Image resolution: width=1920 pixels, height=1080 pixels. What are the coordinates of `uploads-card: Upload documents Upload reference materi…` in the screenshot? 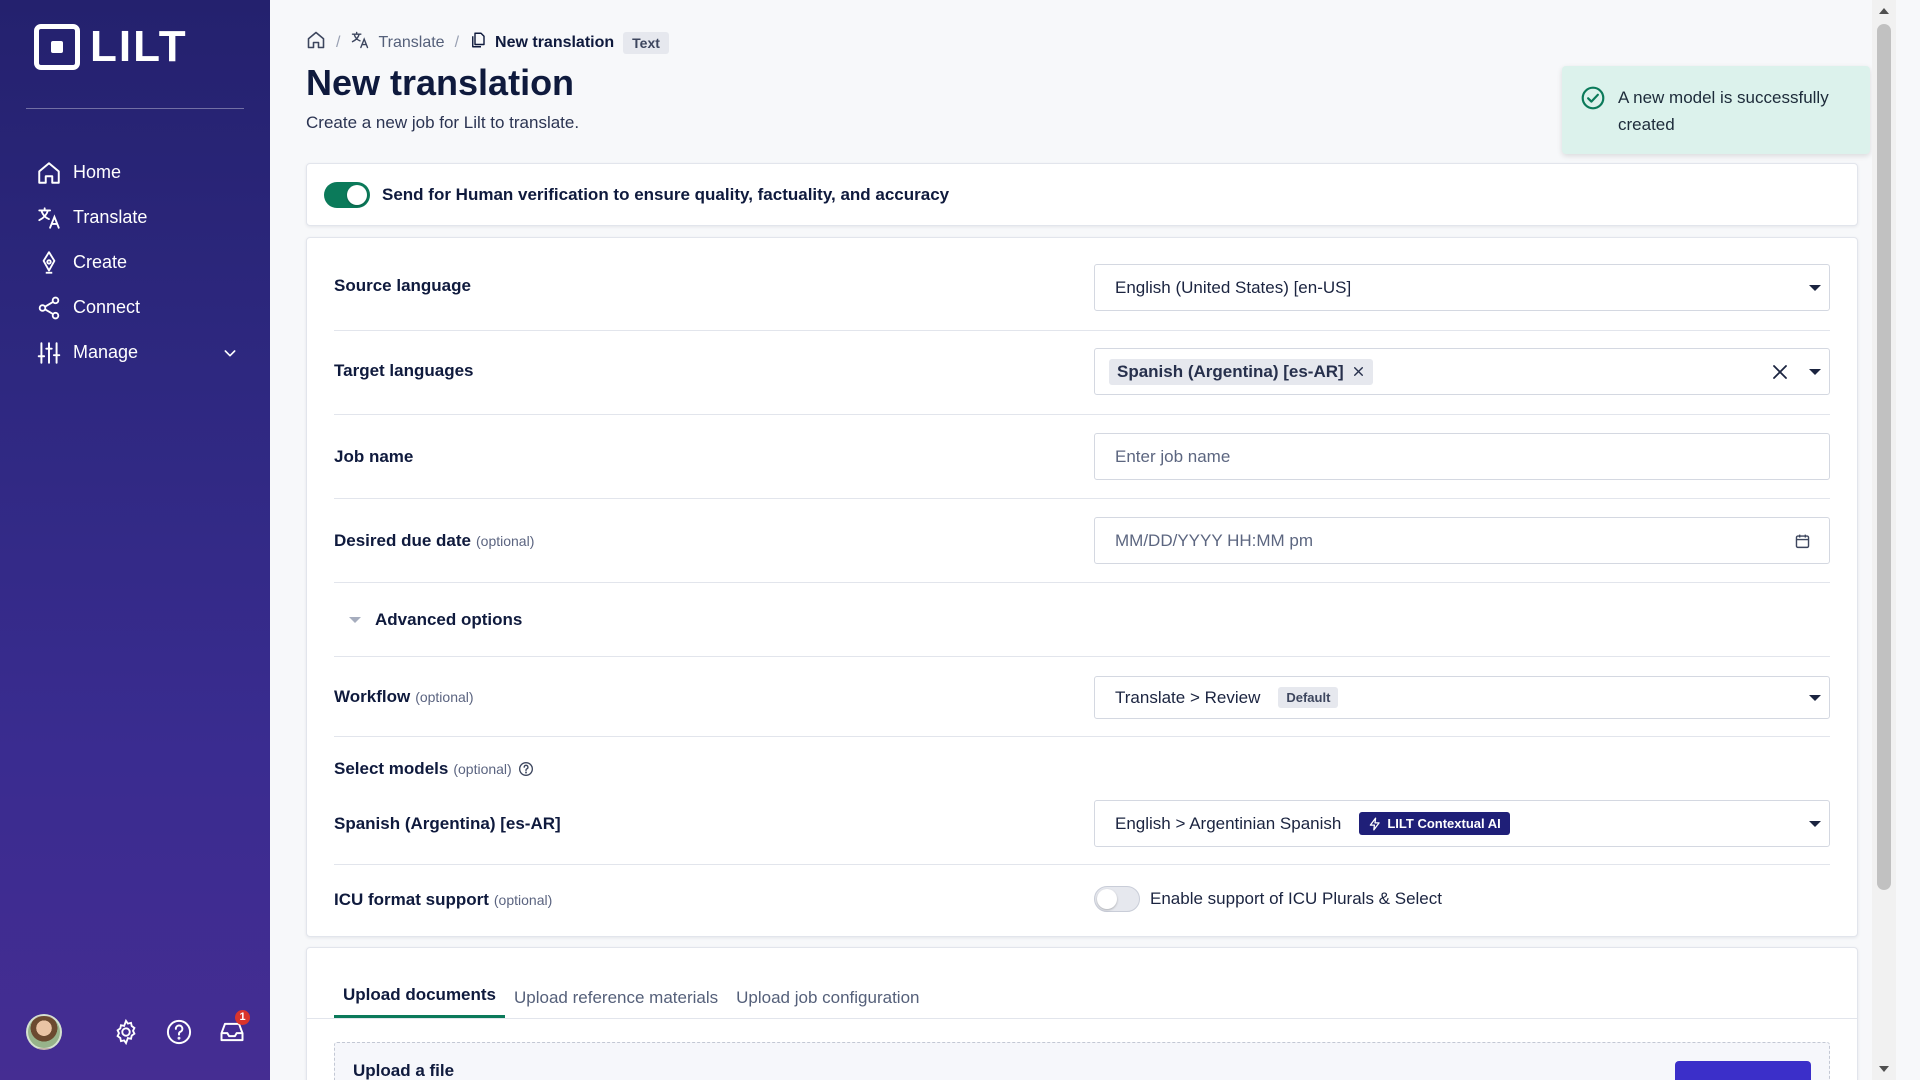 It's located at (1082, 1013).